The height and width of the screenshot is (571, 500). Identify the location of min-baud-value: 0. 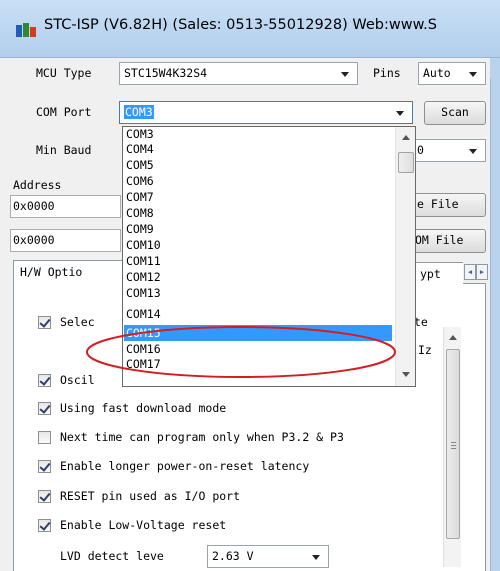
(420, 150).